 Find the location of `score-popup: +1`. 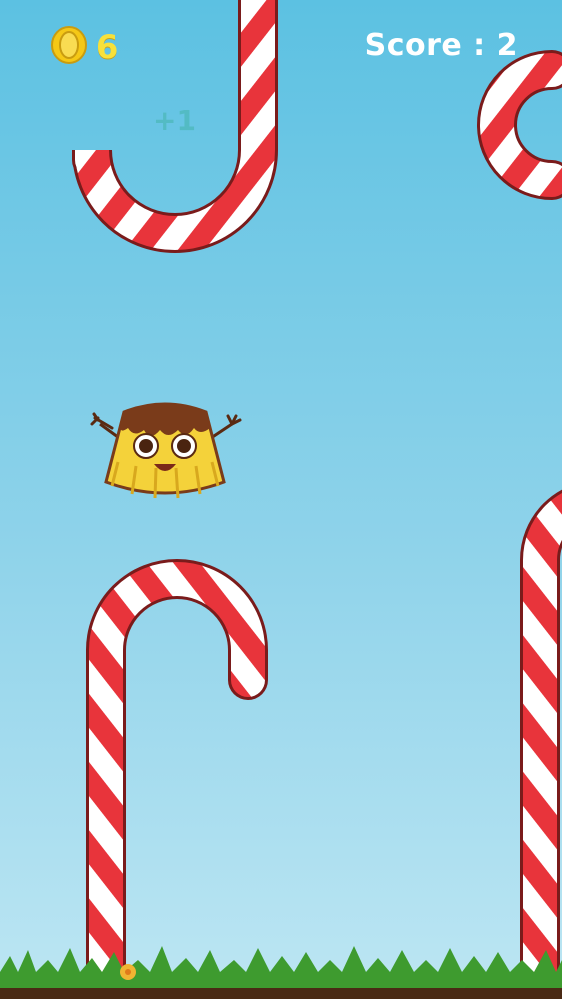

score-popup: +1 is located at coordinates (174, 120).